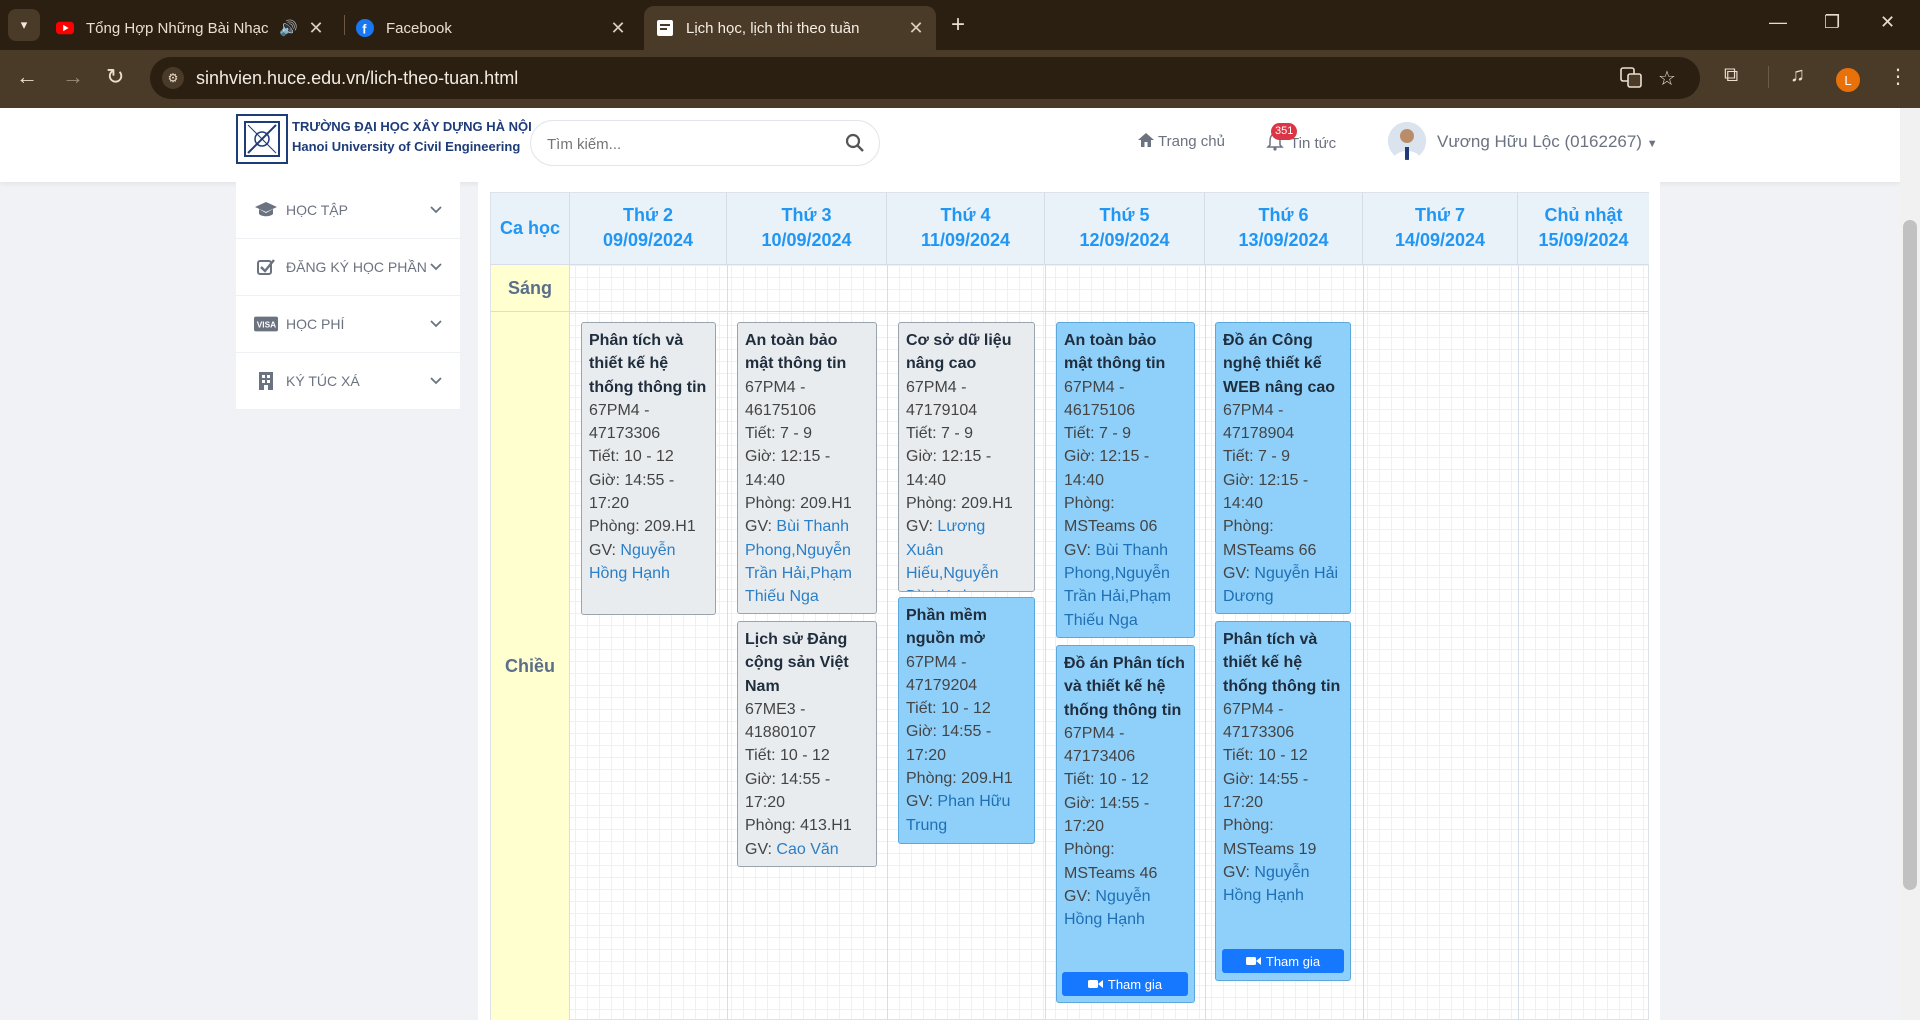 The width and height of the screenshot is (1920, 1020). What do you see at coordinates (344, 25) in the screenshot?
I see `tab-separator` at bounding box center [344, 25].